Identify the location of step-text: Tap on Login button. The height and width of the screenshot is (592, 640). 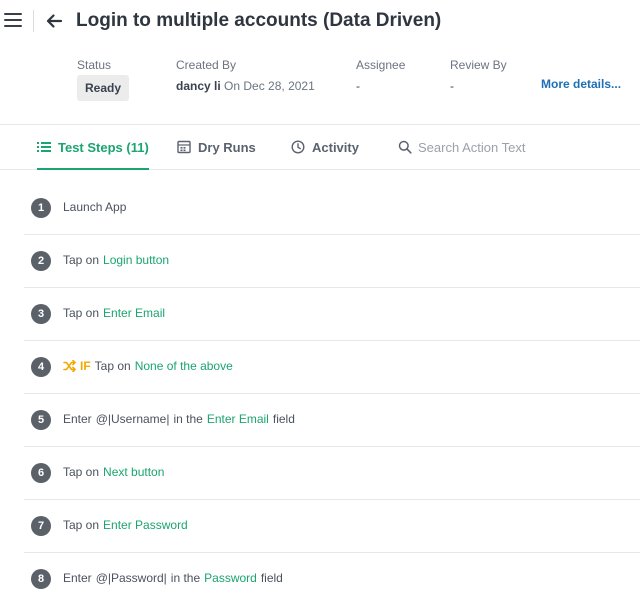
(116, 260).